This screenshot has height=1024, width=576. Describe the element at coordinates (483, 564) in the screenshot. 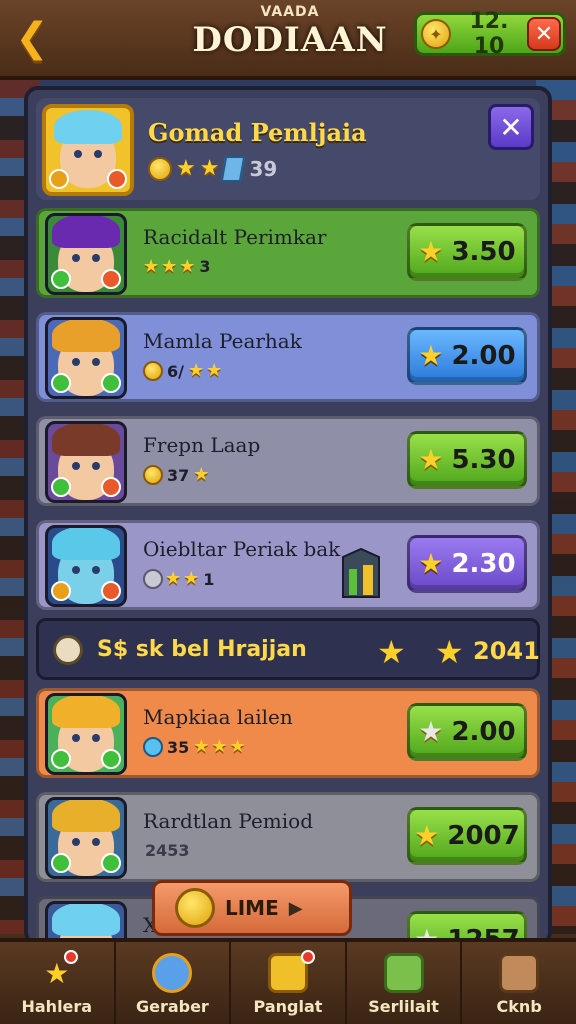

I see `price-label: 2.30` at that location.